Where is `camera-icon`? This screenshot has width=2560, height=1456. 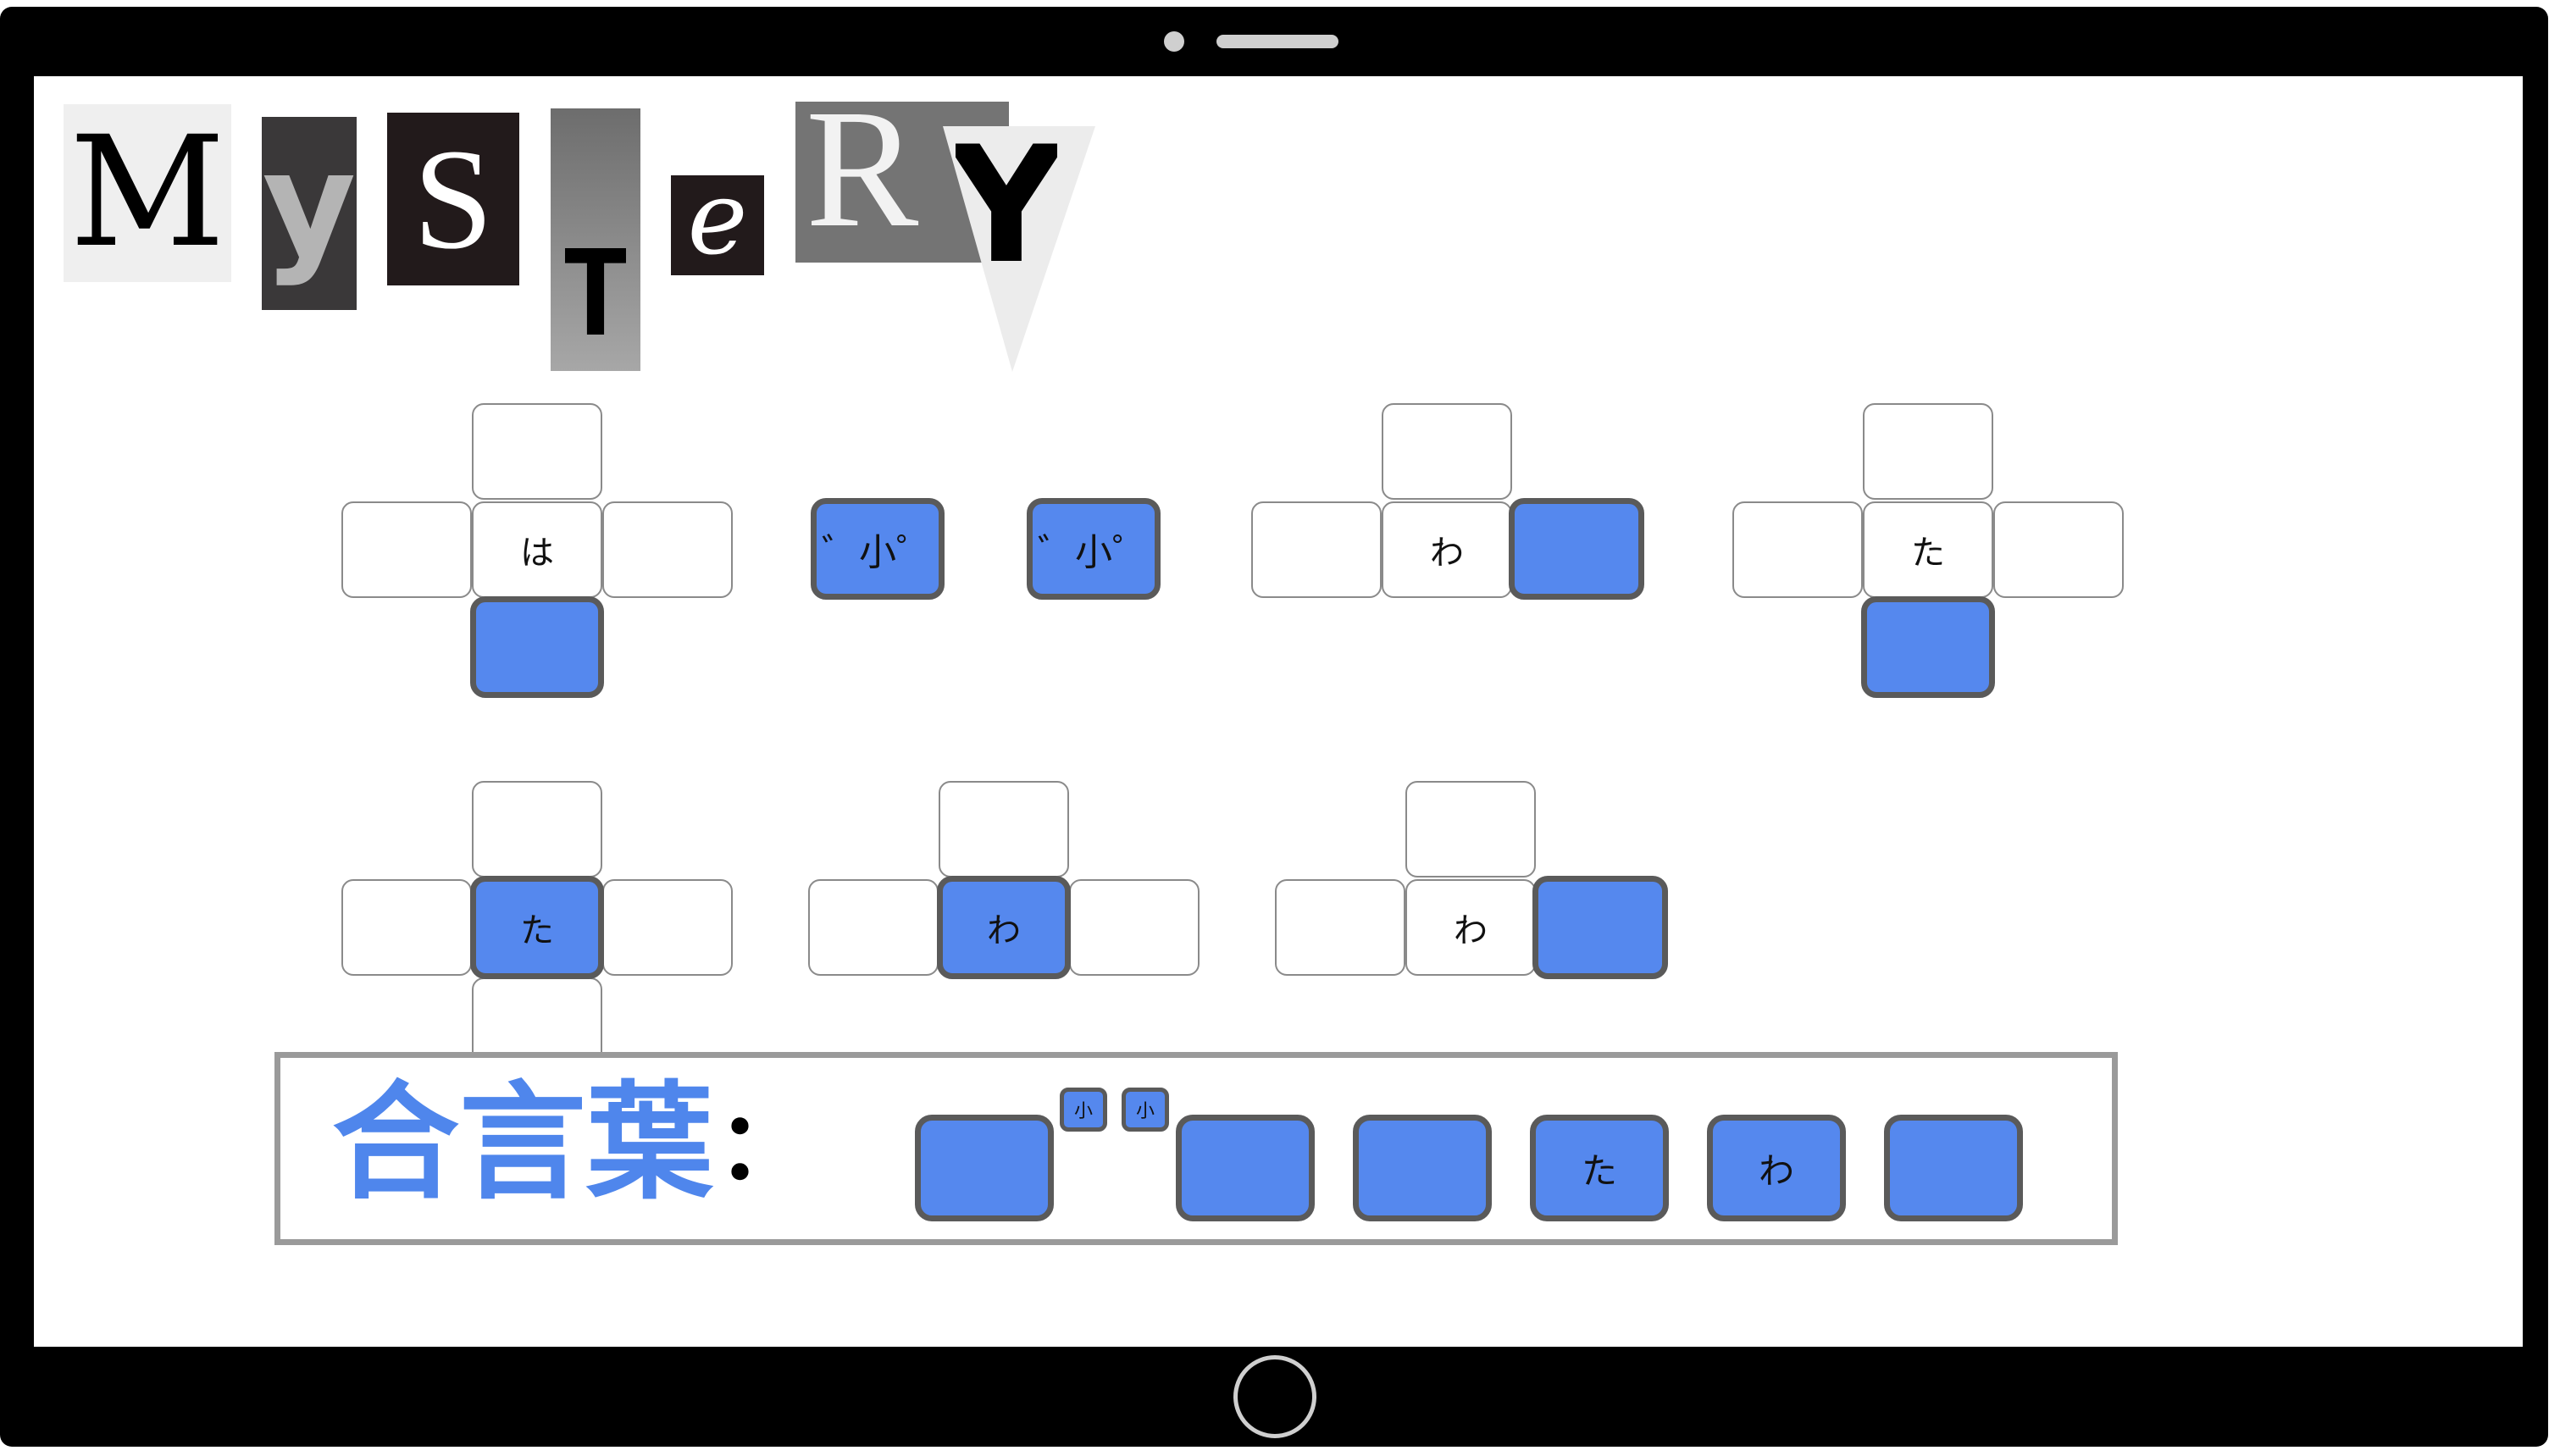 camera-icon is located at coordinates (1174, 41).